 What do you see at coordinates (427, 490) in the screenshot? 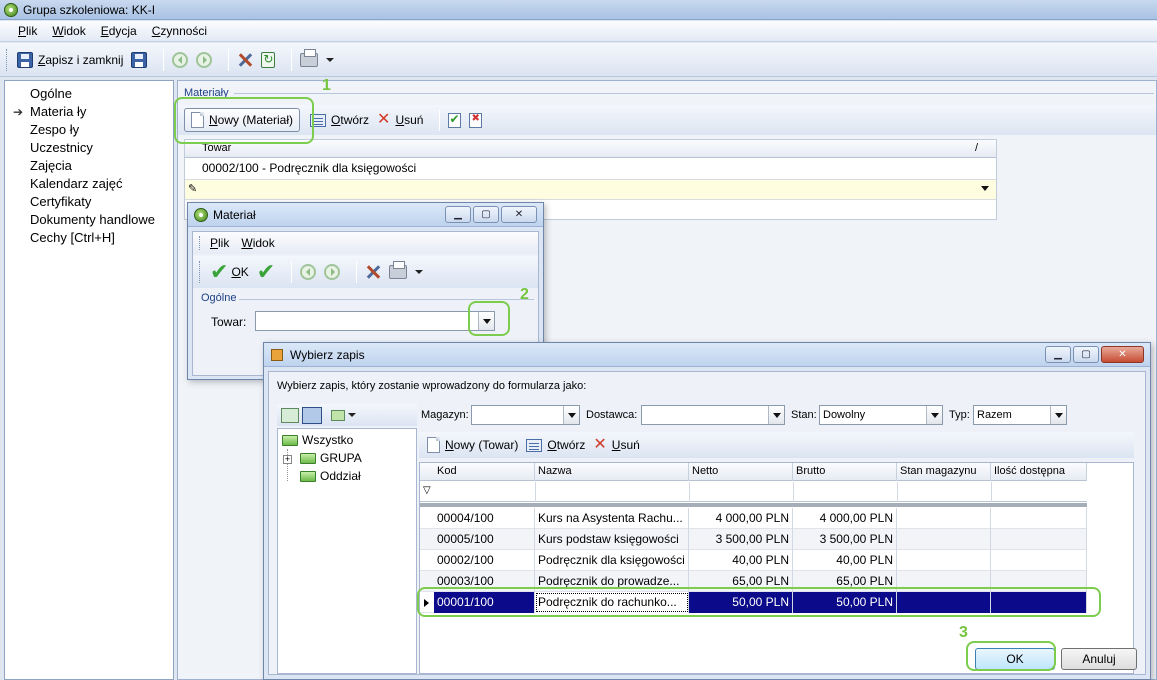
I see `filter-icon: ▽` at bounding box center [427, 490].